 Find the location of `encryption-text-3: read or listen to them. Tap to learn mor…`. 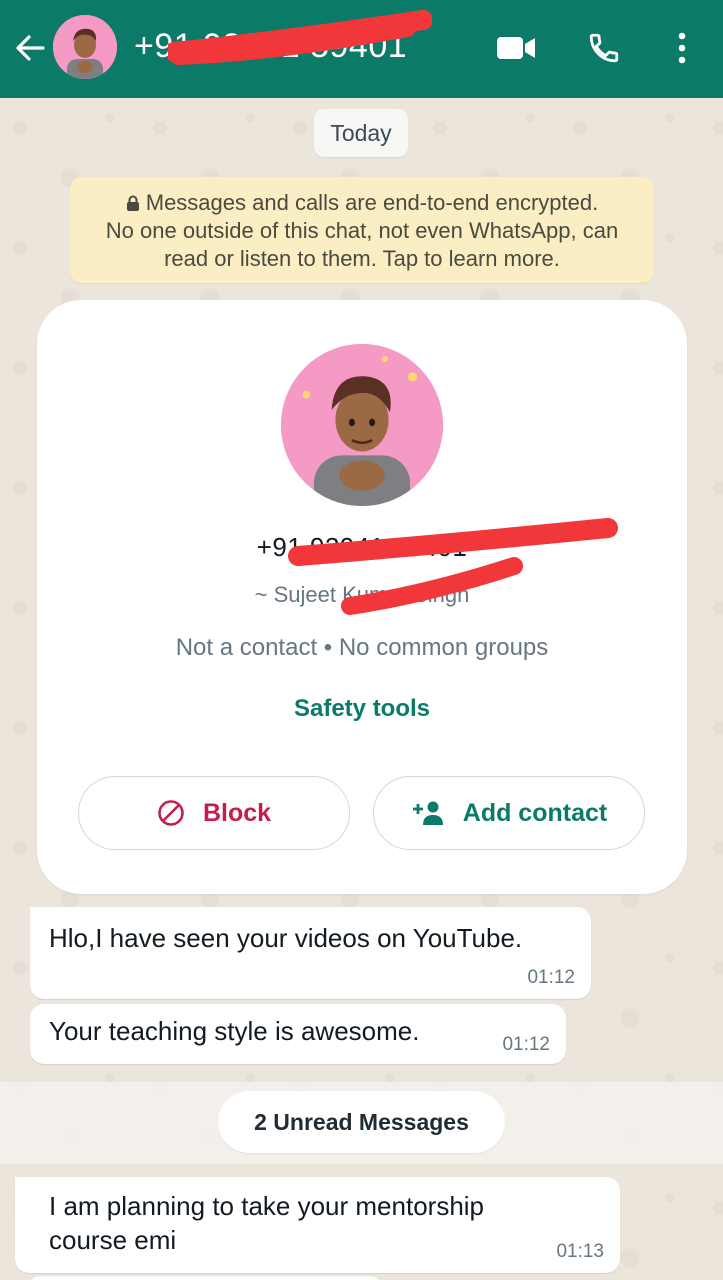

encryption-text-3: read or listen to them. Tap to learn mor… is located at coordinates (362, 258).